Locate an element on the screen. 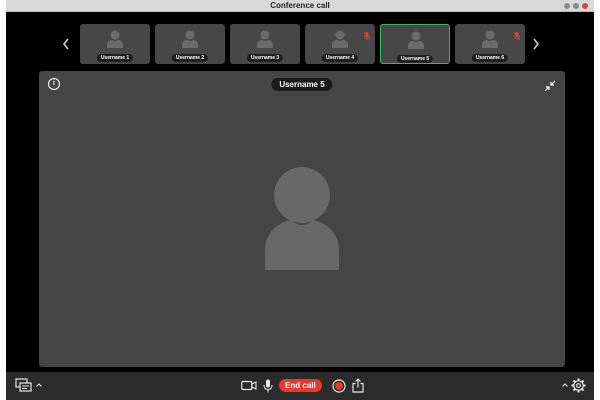 The height and width of the screenshot is (400, 600). window-title: Conference call is located at coordinates (300, 5).